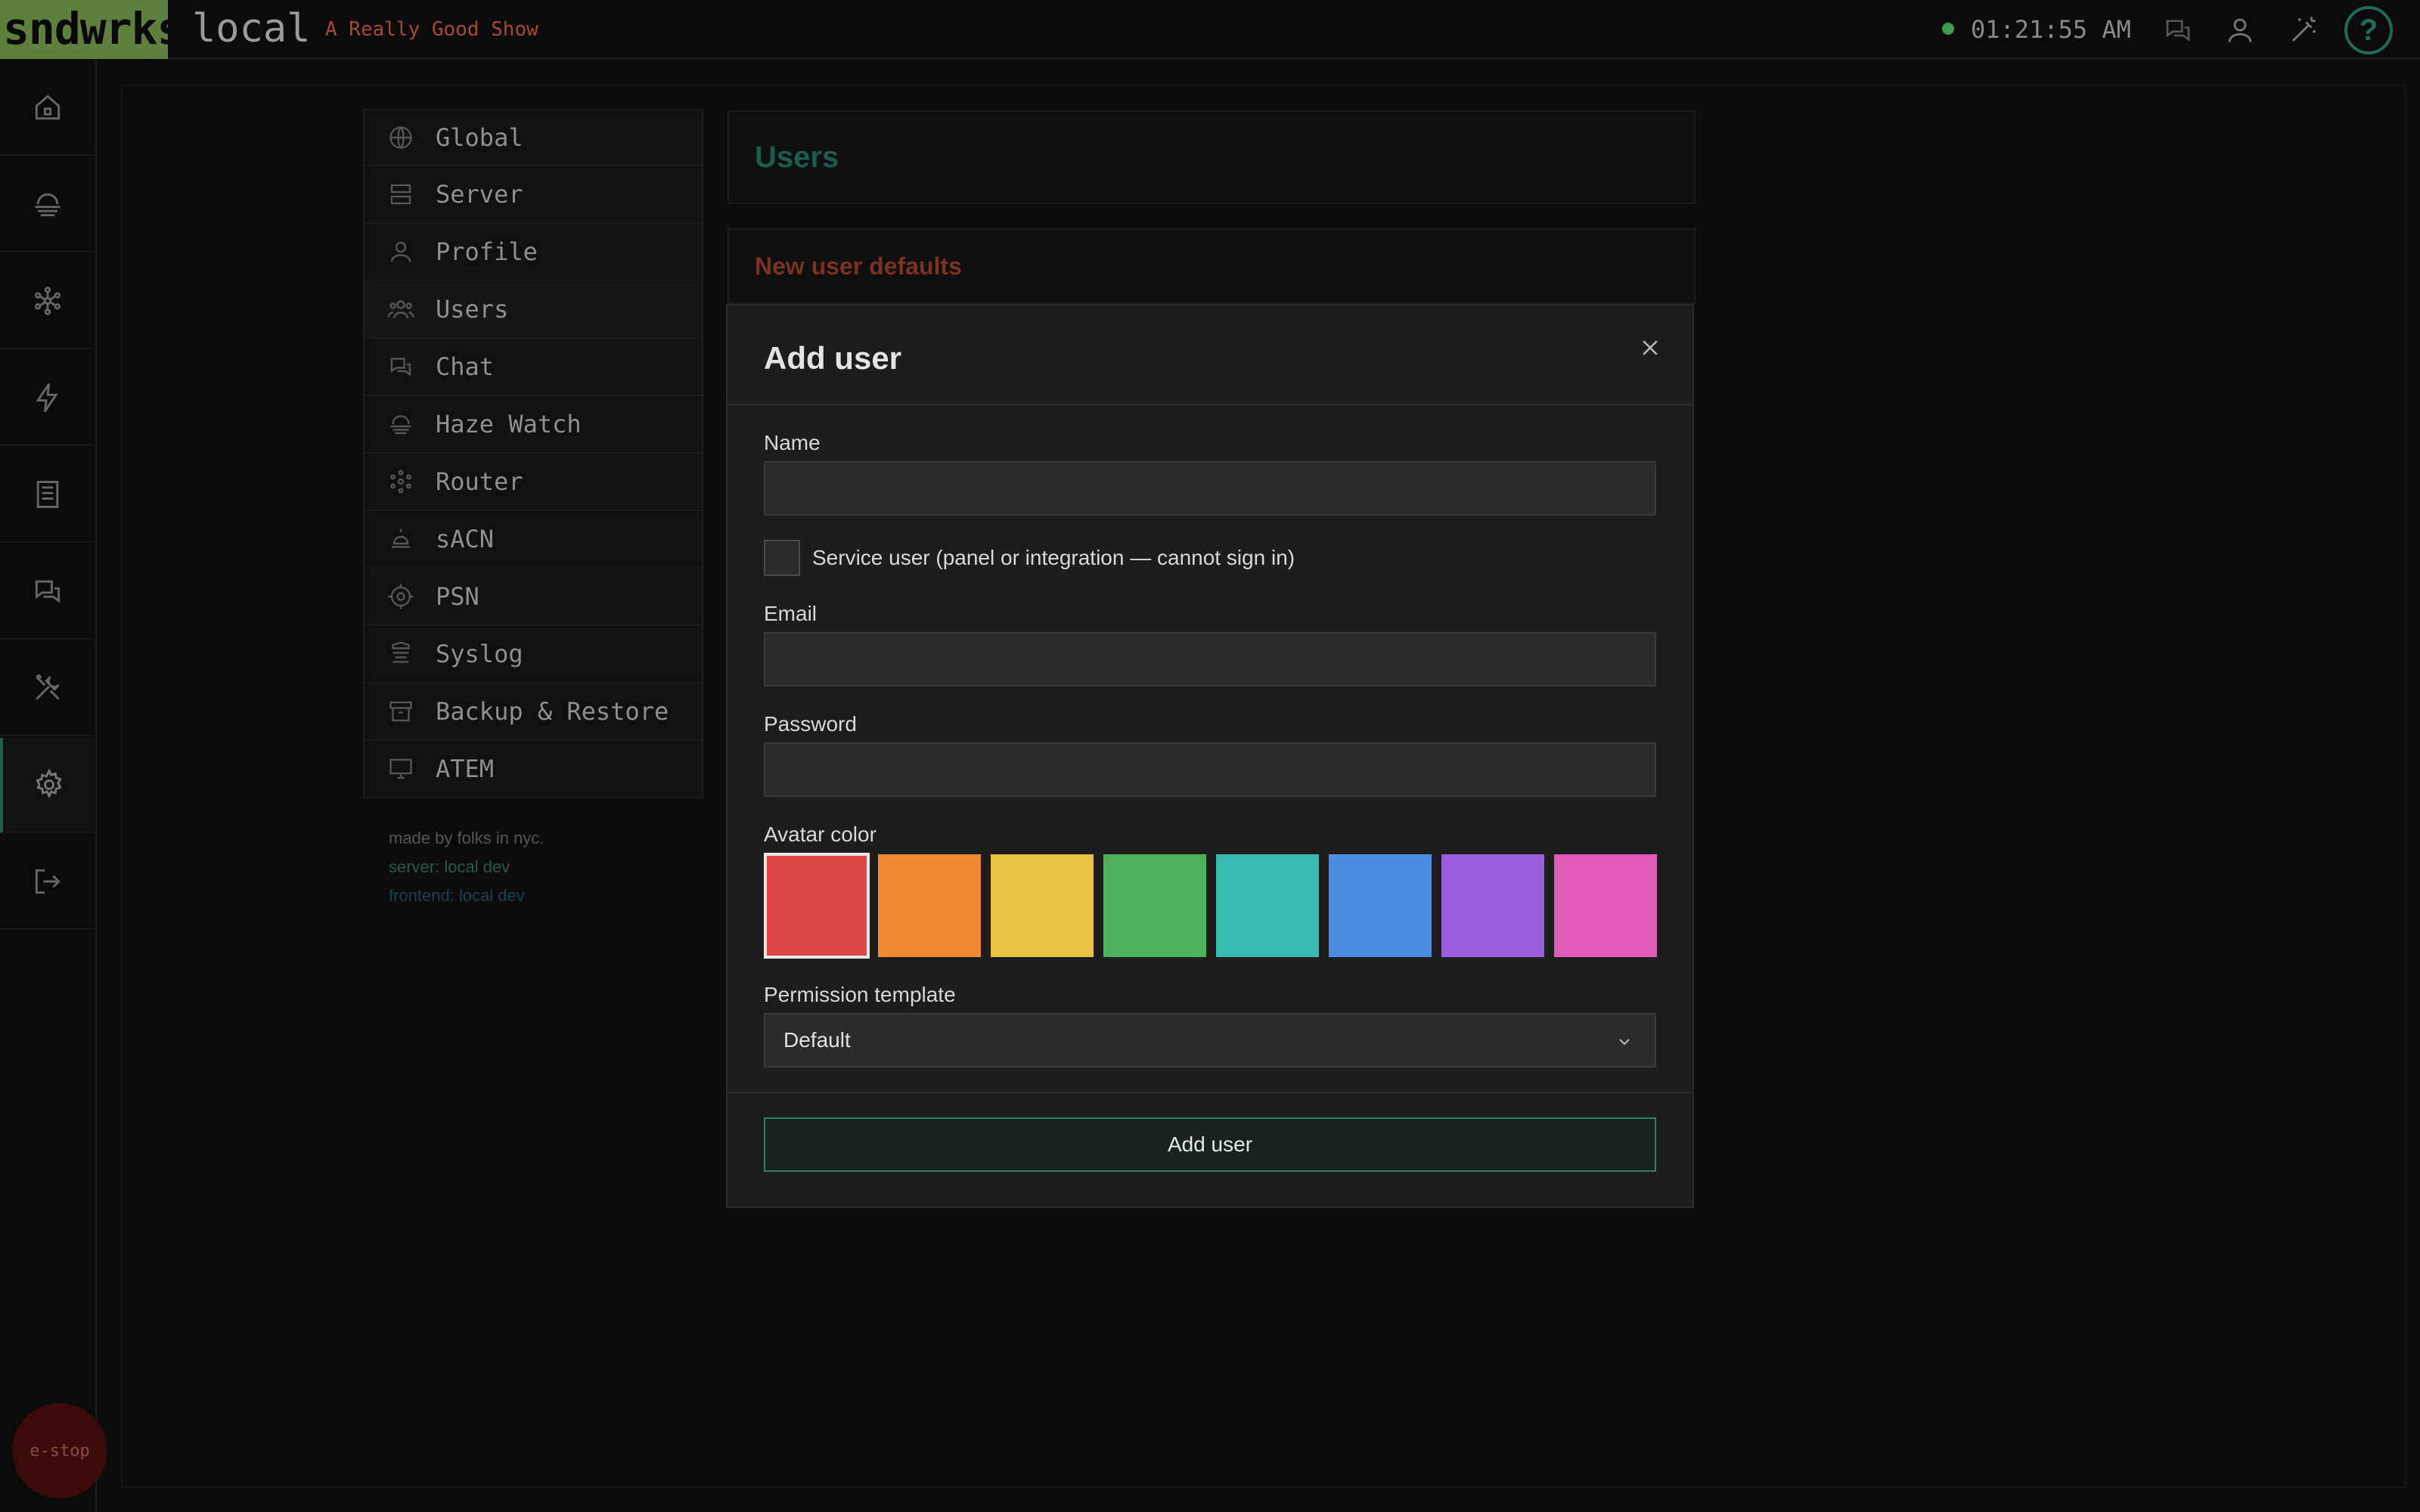 The width and height of the screenshot is (2420, 1512). I want to click on log-icon, so click(401, 652).